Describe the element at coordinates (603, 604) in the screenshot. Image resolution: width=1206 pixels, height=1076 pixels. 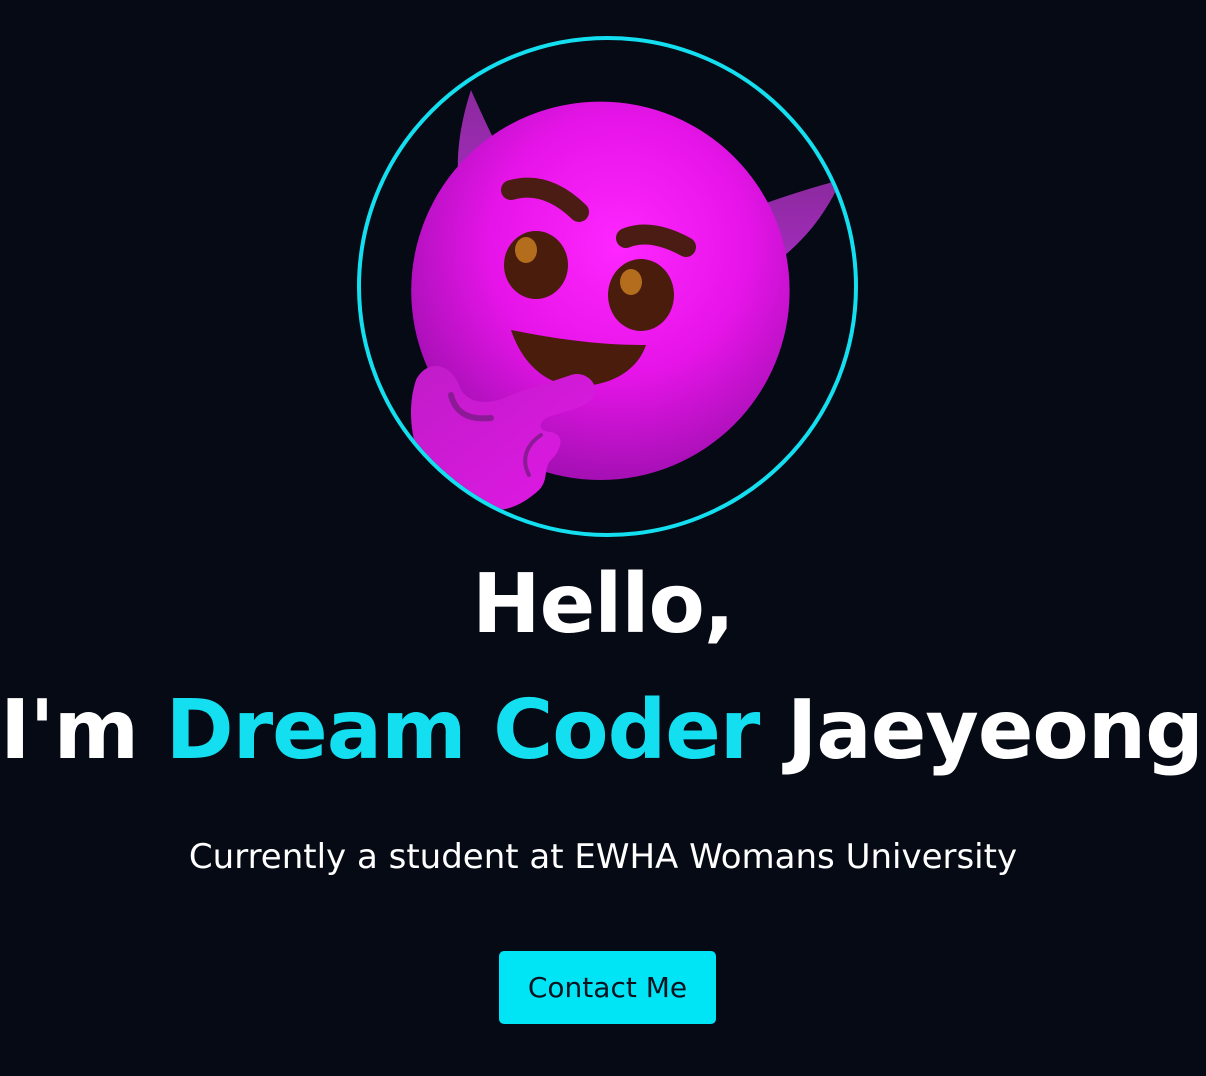
I see `greeting-heading: Hello,` at that location.